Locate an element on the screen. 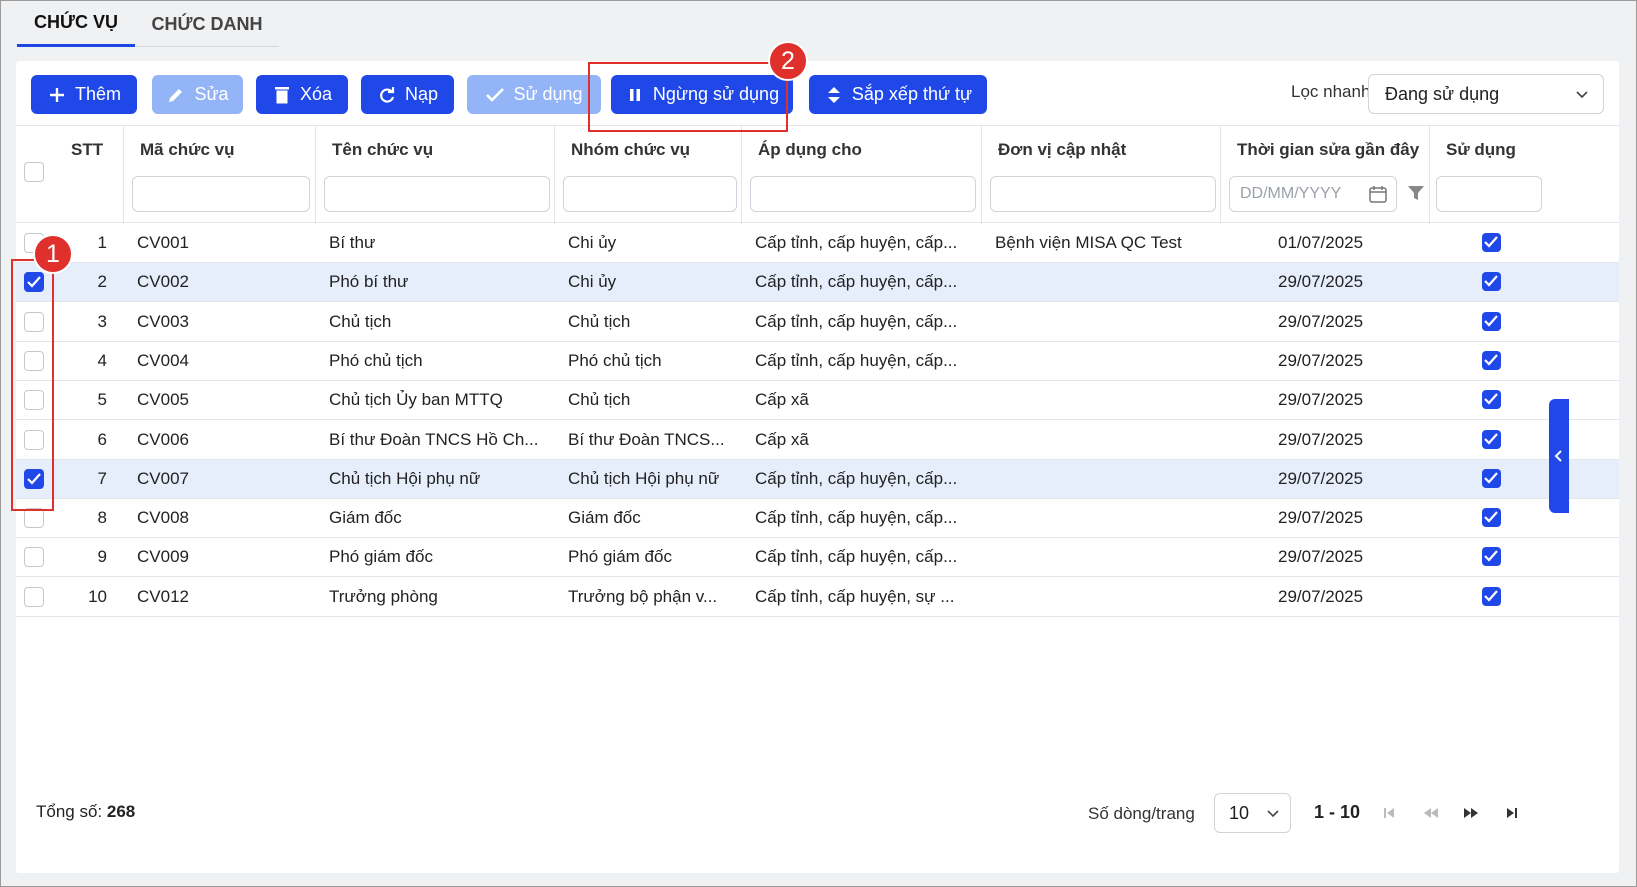  select-all-checkbox is located at coordinates (34, 172).